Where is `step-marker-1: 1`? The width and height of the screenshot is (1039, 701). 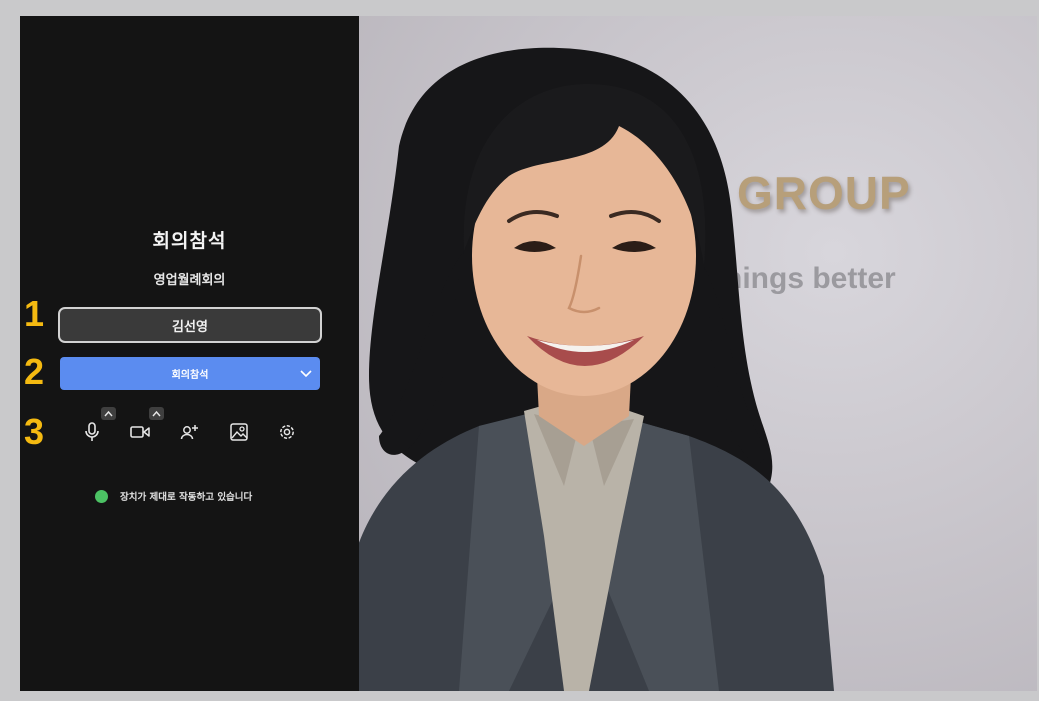 step-marker-1: 1 is located at coordinates (34, 313).